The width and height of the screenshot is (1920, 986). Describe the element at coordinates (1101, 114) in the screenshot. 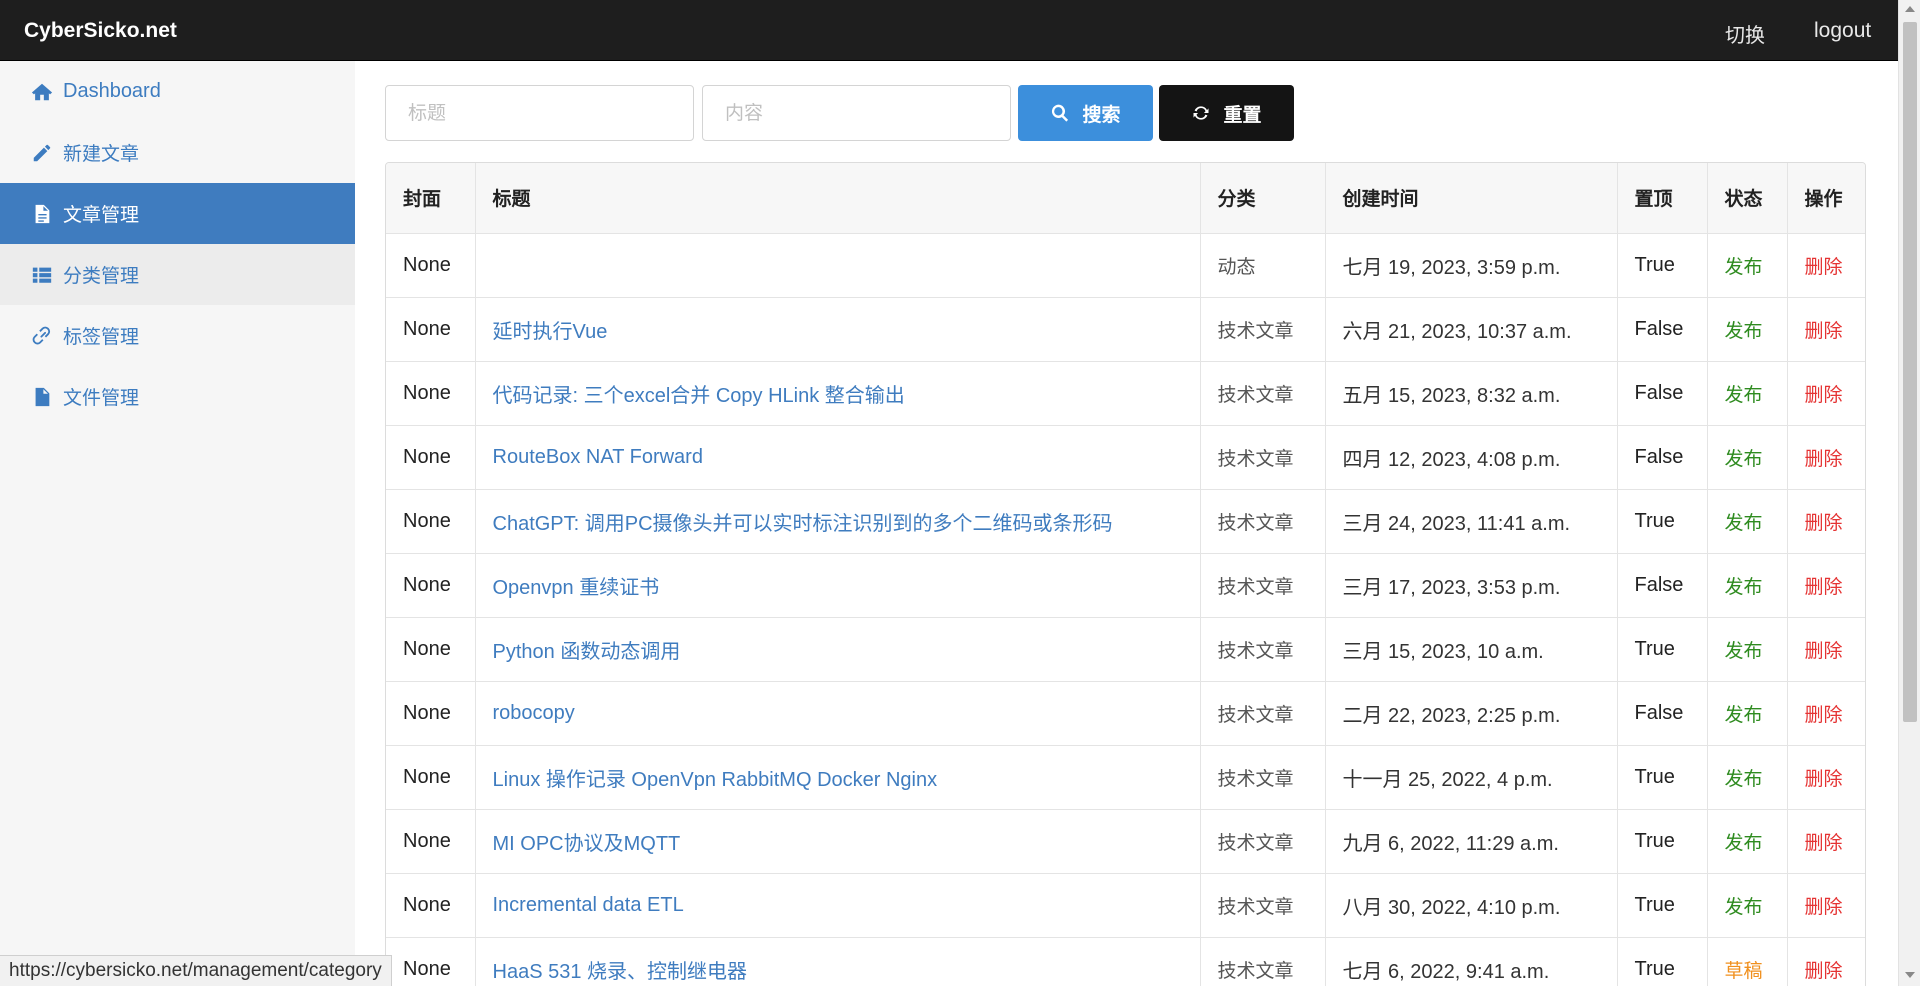

I see `search-button-label: 搜索` at that location.